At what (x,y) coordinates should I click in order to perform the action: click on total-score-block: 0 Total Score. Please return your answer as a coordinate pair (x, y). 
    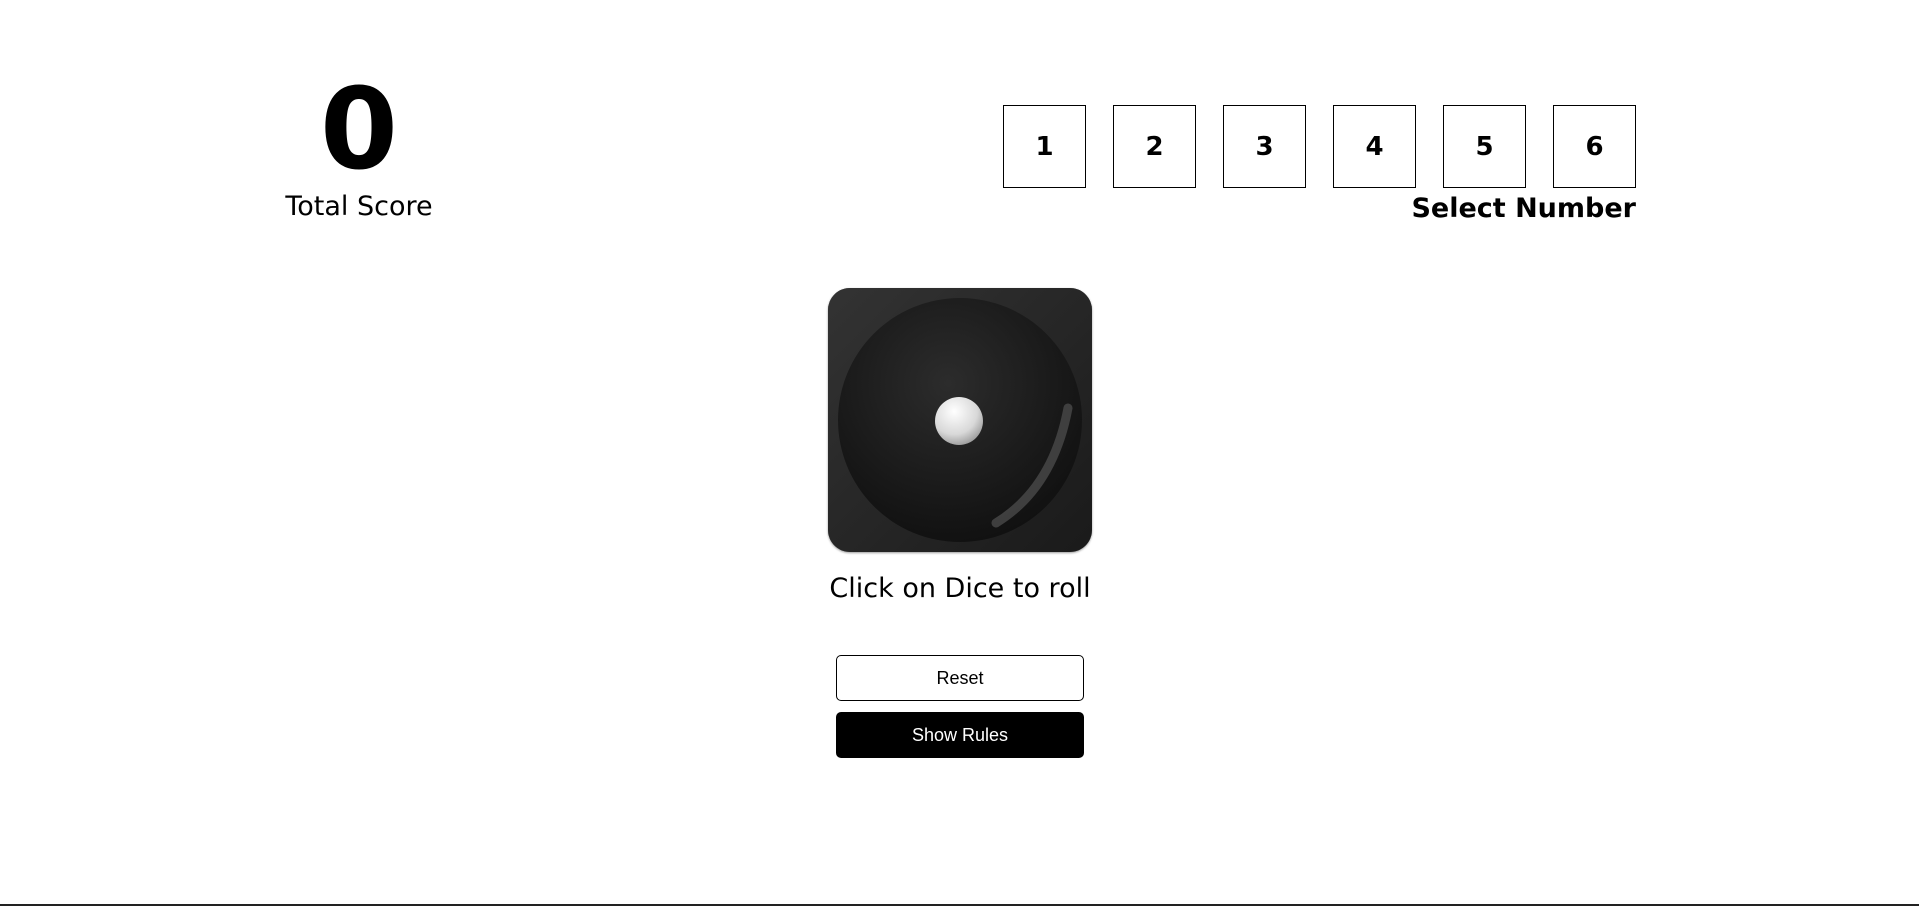
    Looking at the image, I should click on (359, 147).